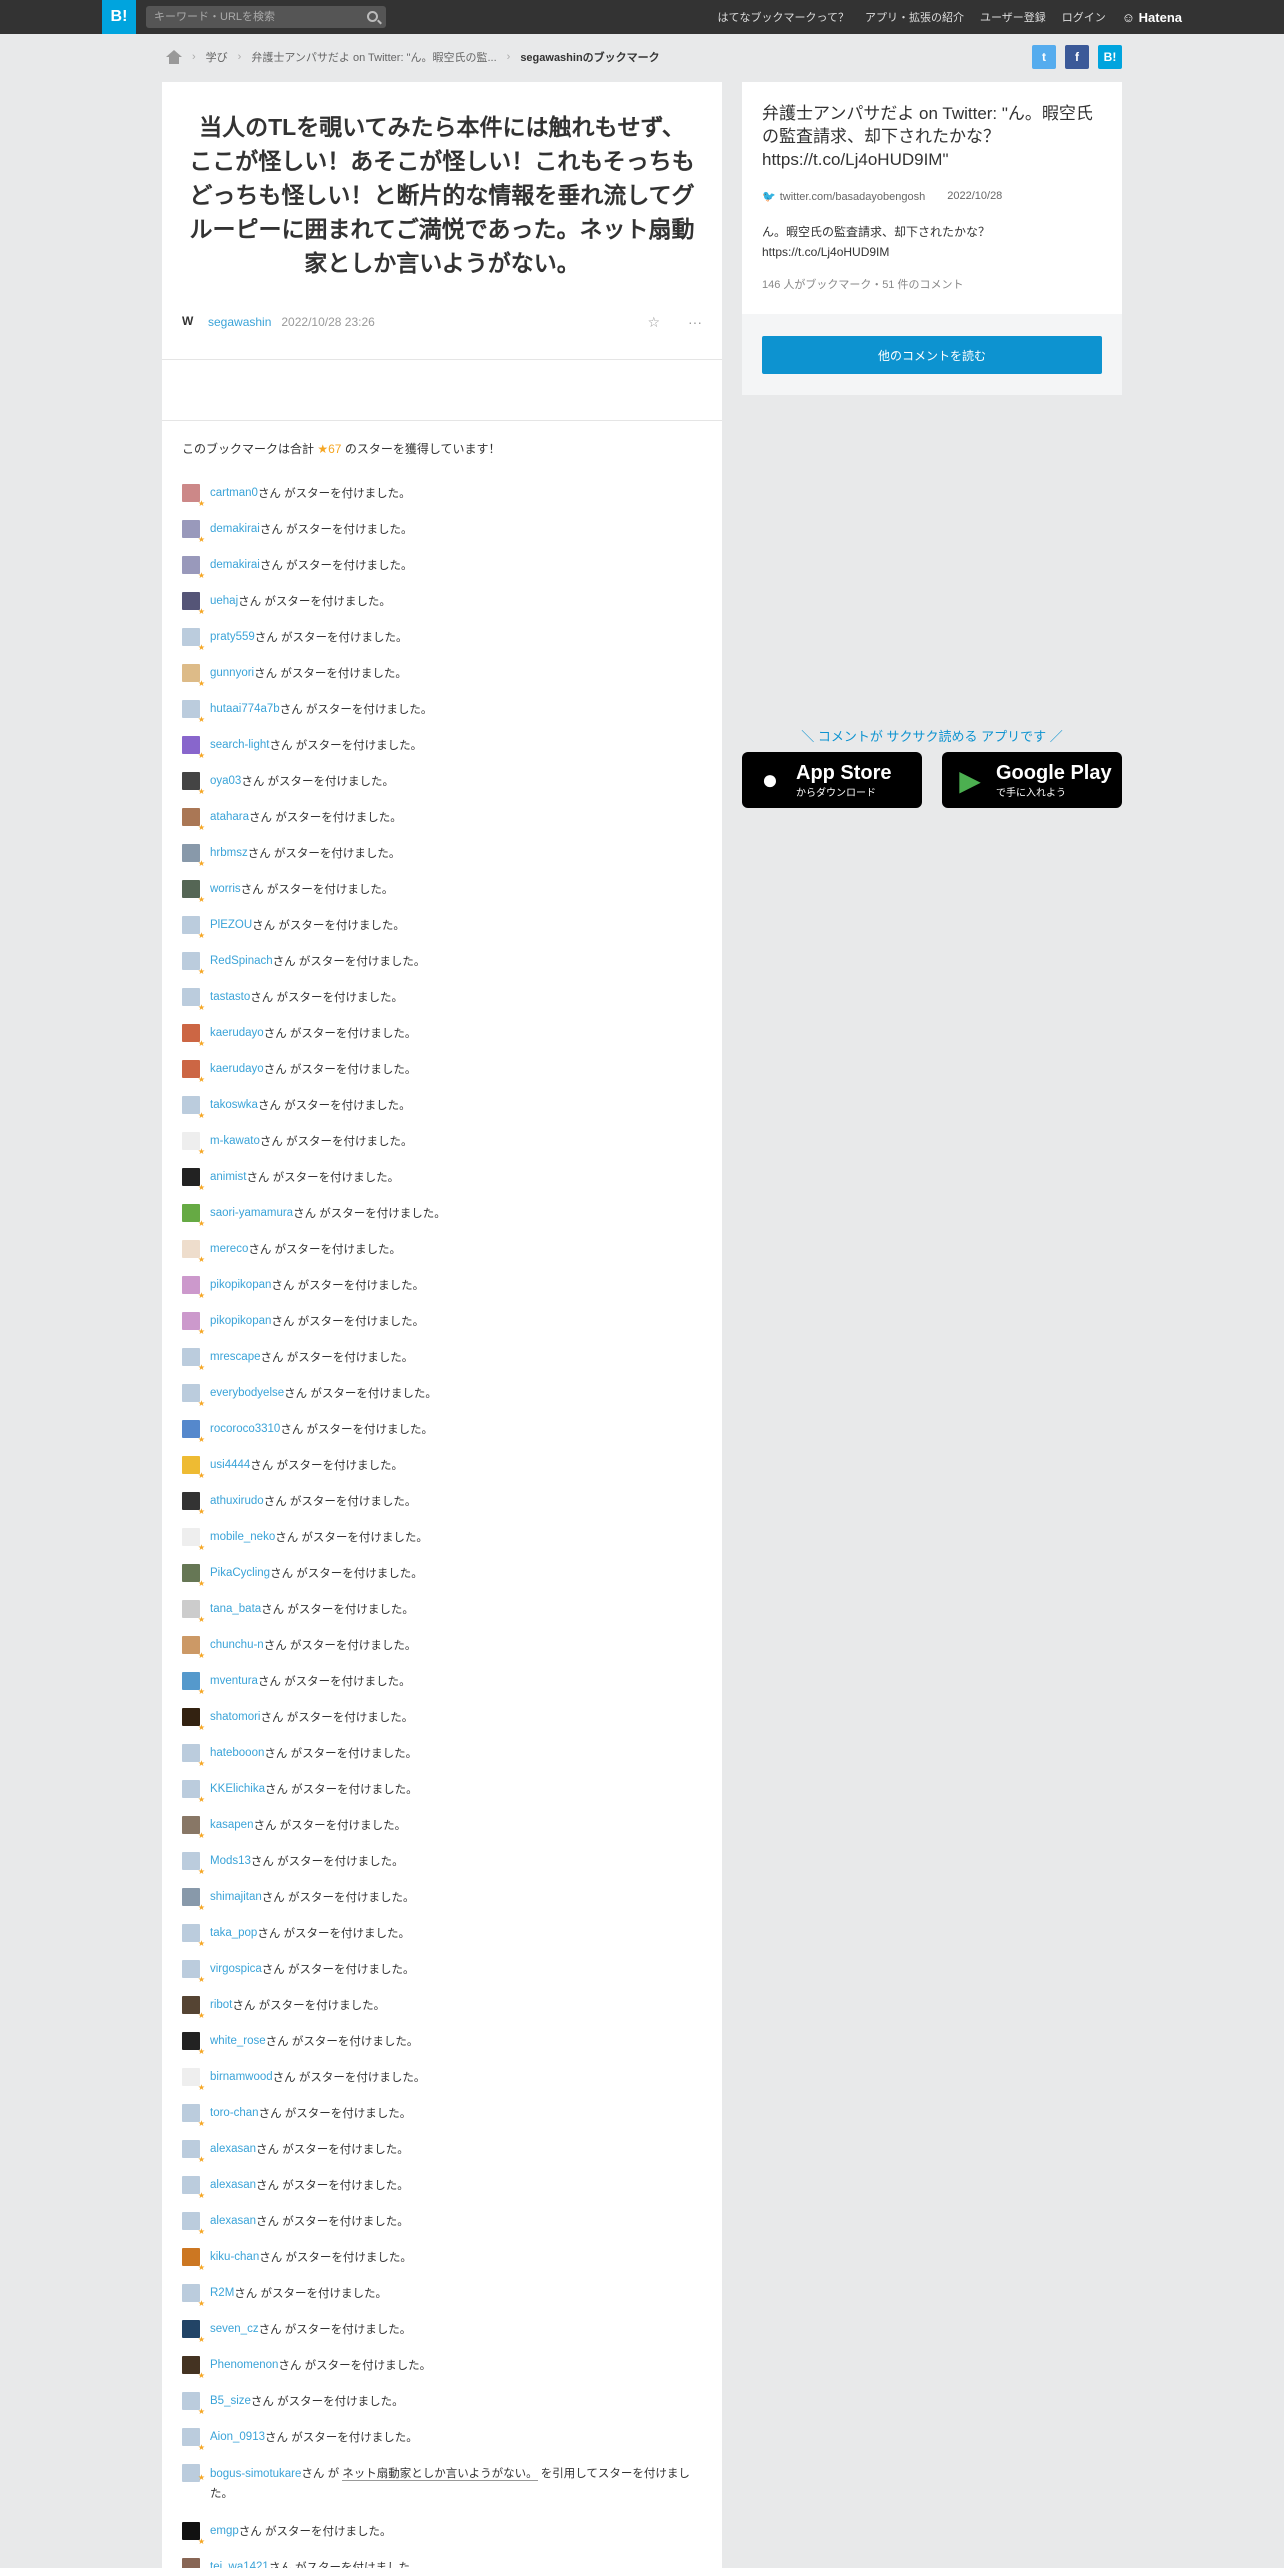 Image resolution: width=1284 pixels, height=2568 pixels. What do you see at coordinates (232, 637) in the screenshot?
I see `star-user-link: praty559` at bounding box center [232, 637].